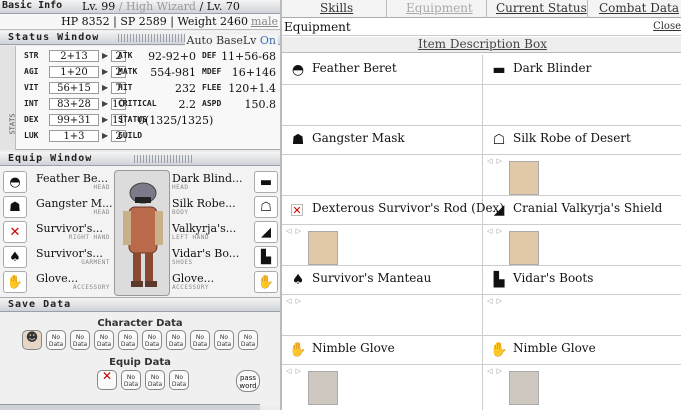 Image resolution: width=681 pixels, height=410 pixels. I want to click on tab-combat-data: Combat Data, so click(639, 8).